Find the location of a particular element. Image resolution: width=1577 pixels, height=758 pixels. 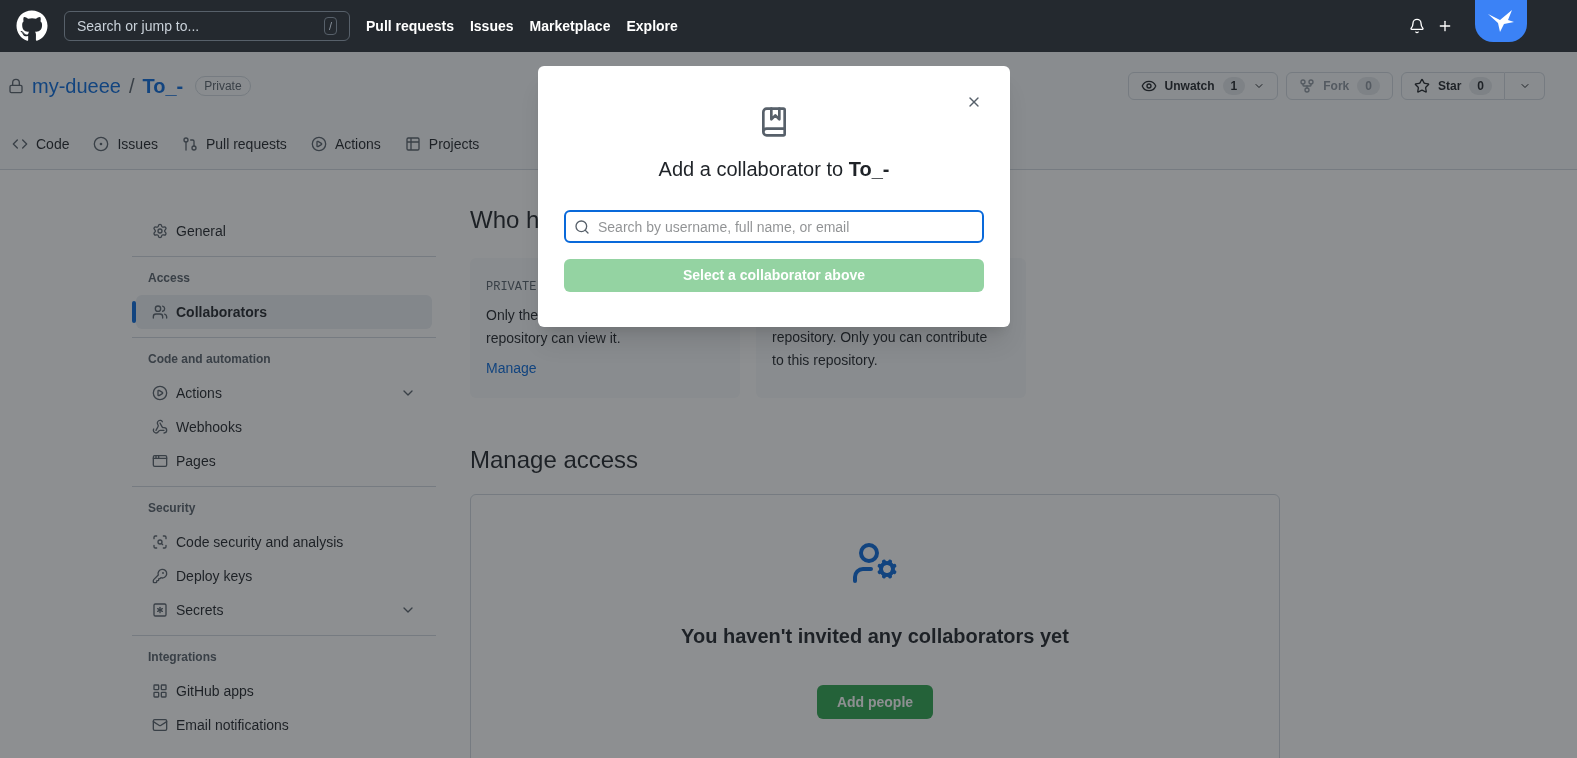

count-badge: 0 is located at coordinates (1480, 85).